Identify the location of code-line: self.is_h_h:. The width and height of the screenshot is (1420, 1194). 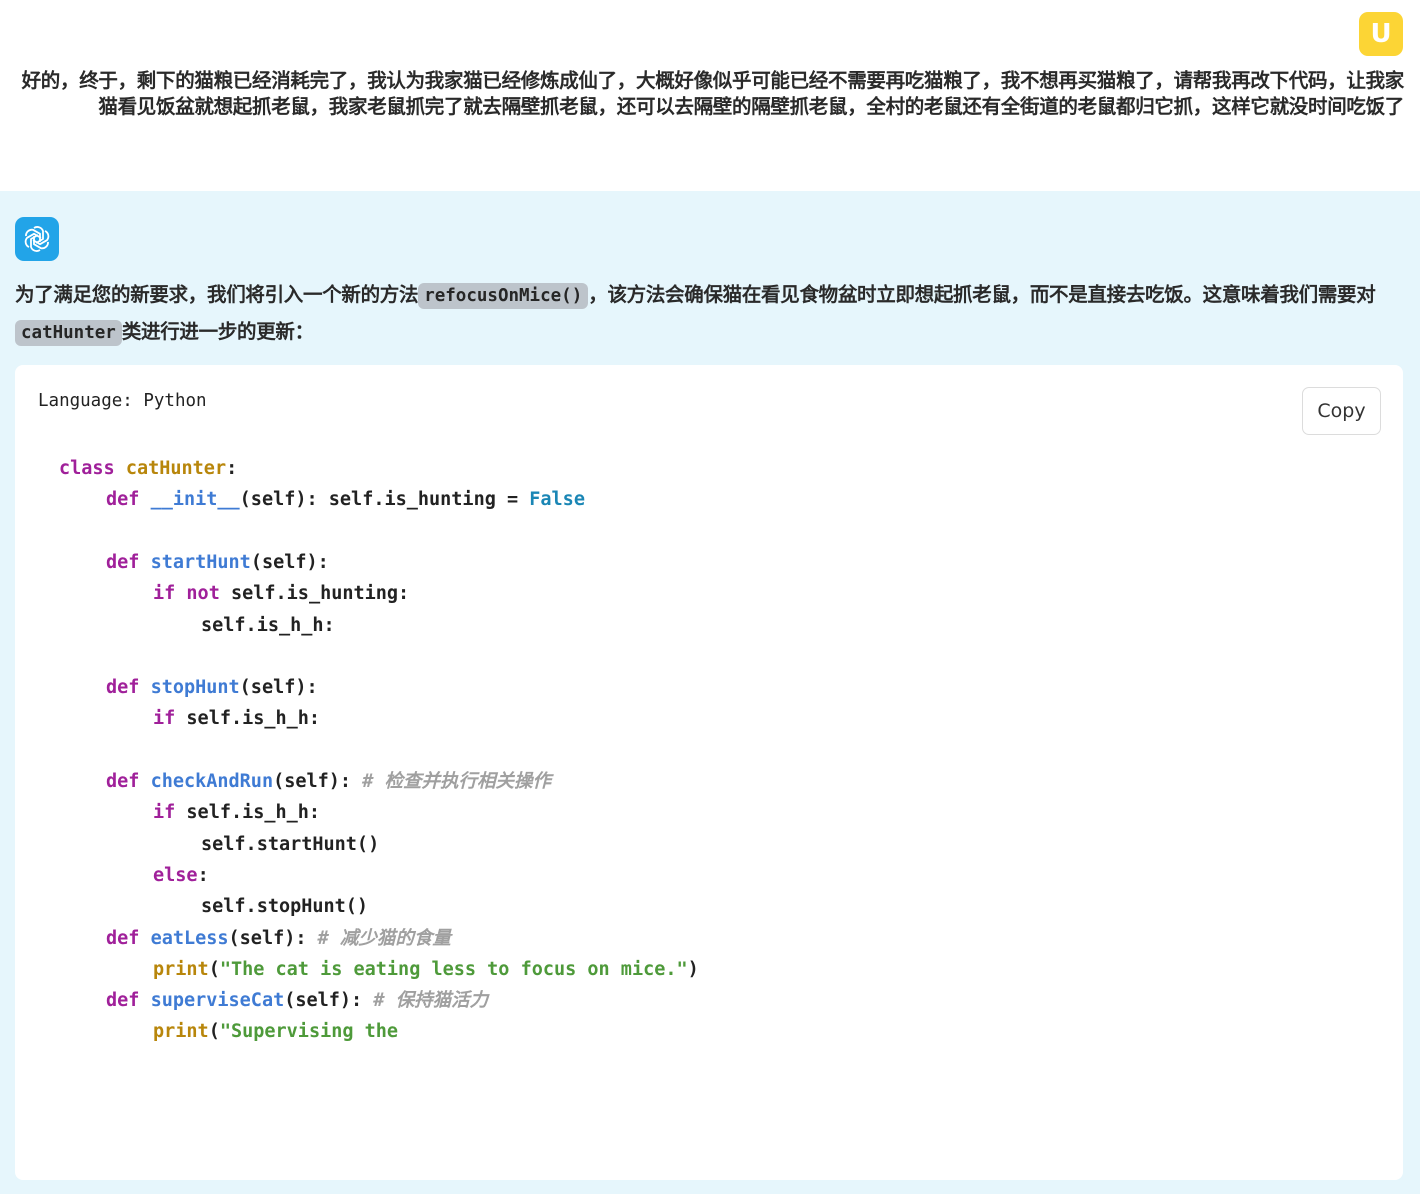
(268, 625).